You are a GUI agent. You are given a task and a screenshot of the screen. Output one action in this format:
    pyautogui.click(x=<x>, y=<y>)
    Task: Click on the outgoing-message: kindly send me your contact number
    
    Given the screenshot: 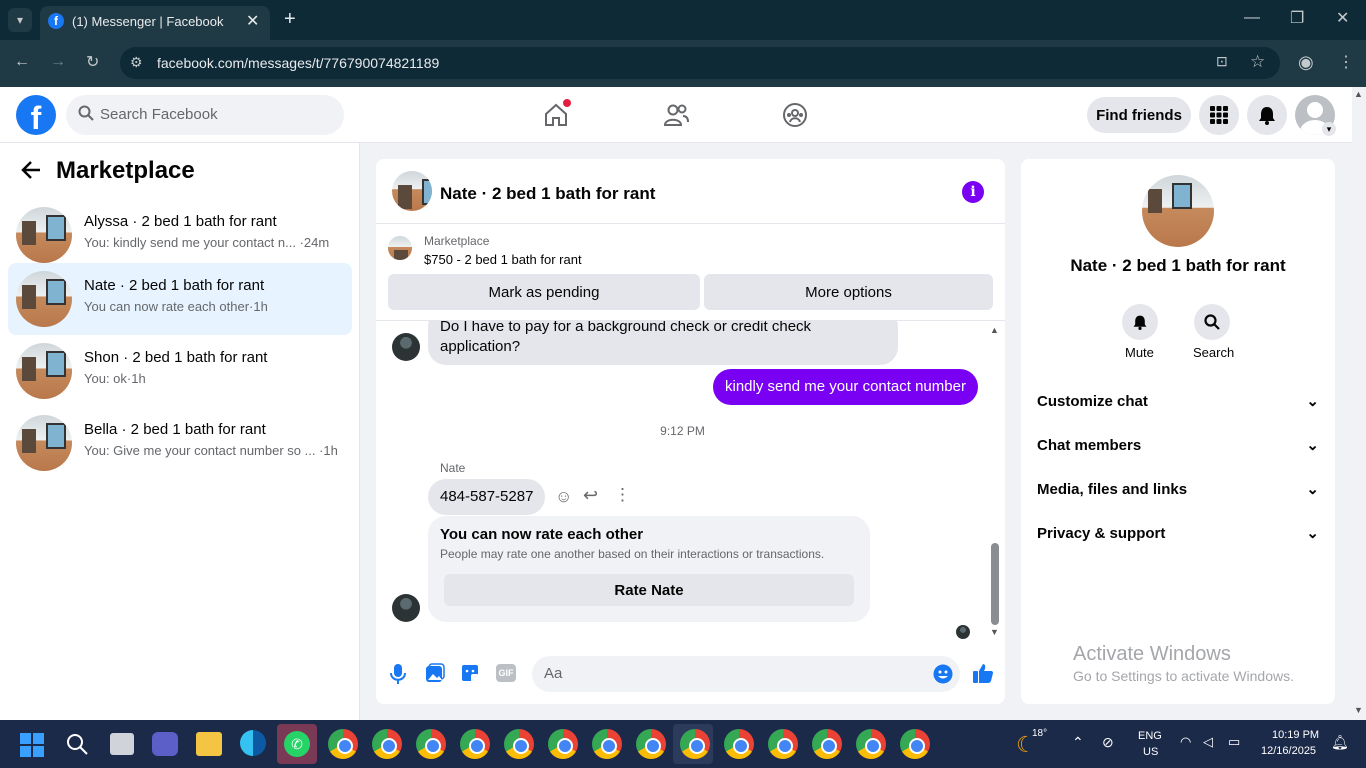 What is the action you would take?
    pyautogui.click(x=845, y=387)
    